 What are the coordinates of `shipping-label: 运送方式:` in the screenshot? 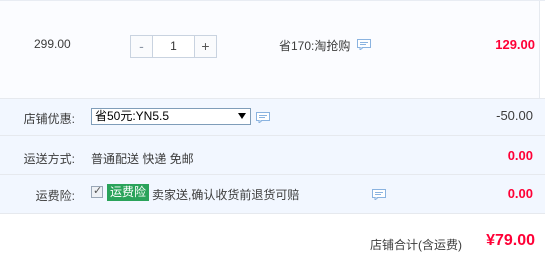 It's located at (49, 159).